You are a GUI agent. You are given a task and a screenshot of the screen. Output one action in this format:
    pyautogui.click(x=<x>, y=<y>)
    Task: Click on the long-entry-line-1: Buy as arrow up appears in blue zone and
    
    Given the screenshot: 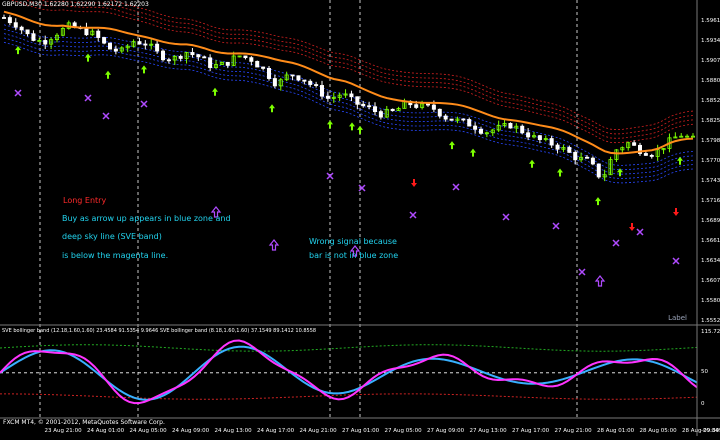 What is the action you would take?
    pyautogui.click(x=146, y=218)
    